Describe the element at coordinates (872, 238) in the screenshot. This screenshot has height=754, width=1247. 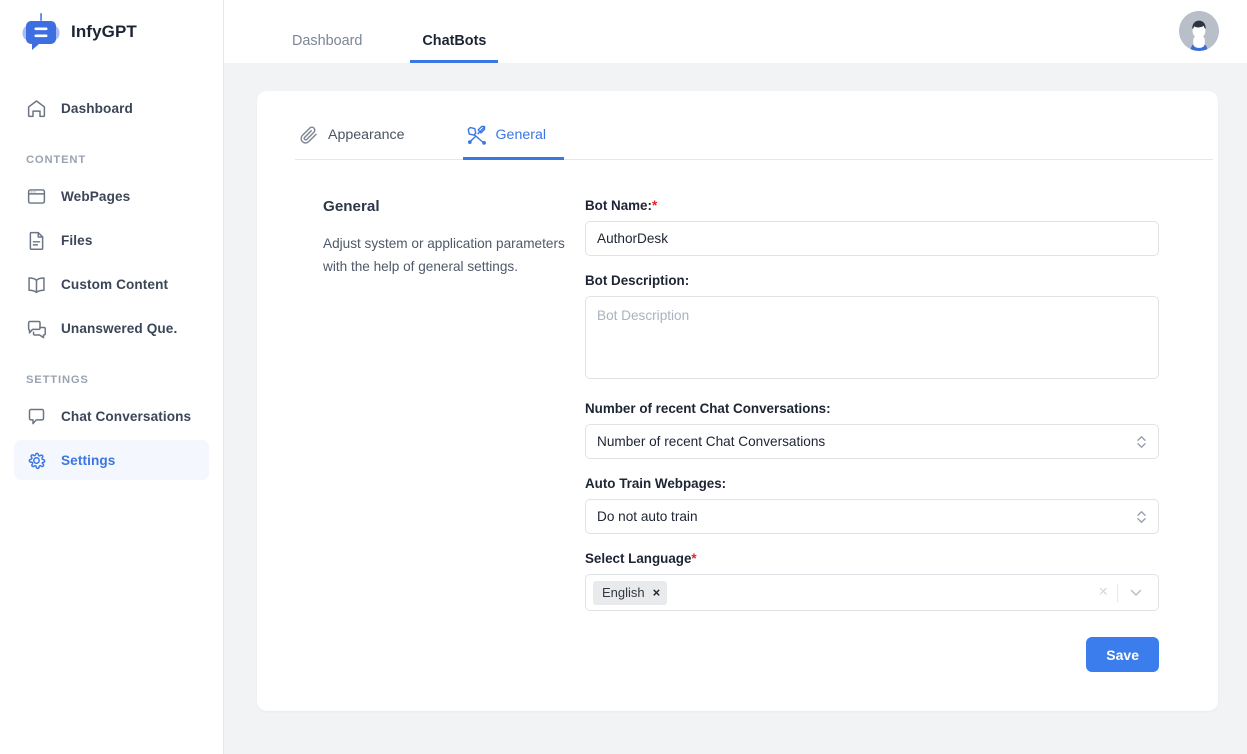
I see `bot-name-input` at that location.